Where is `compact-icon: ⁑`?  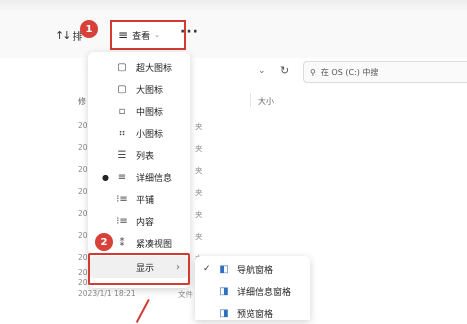
compact-icon: ⁑ is located at coordinates (122, 243).